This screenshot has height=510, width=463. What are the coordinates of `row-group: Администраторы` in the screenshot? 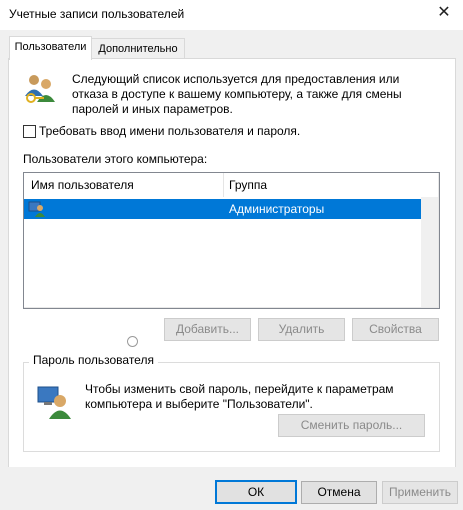 It's located at (277, 209).